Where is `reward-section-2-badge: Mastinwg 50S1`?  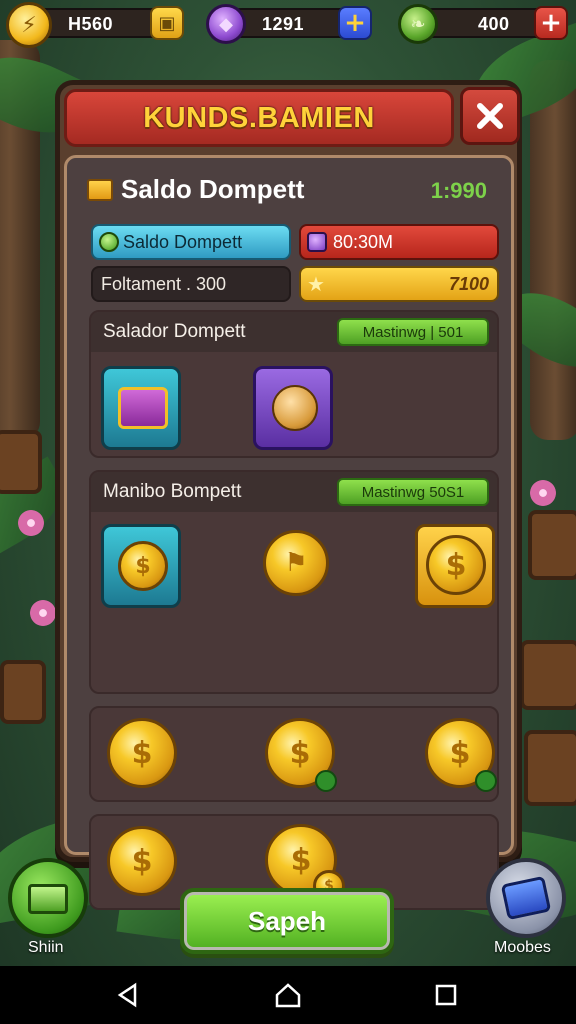
reward-section-2-badge: Mastinwg 50S1 is located at coordinates (413, 492).